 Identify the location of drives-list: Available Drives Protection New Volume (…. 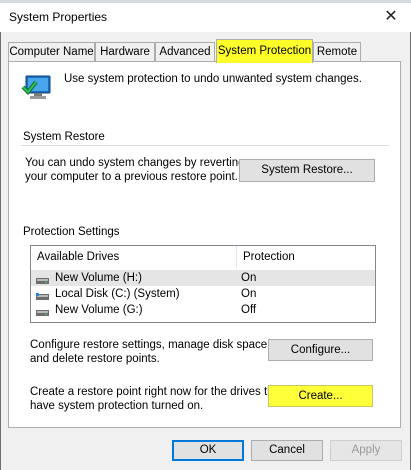
(203, 284).